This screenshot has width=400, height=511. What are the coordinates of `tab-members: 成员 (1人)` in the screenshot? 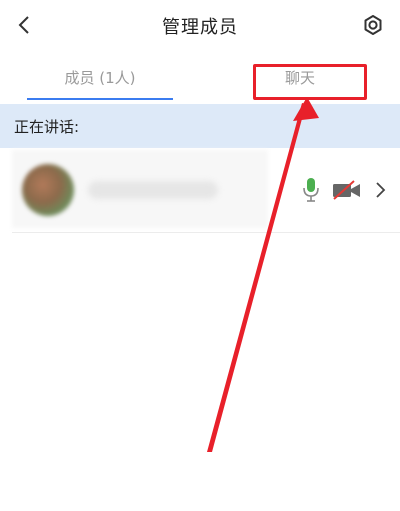 It's located at (100, 77).